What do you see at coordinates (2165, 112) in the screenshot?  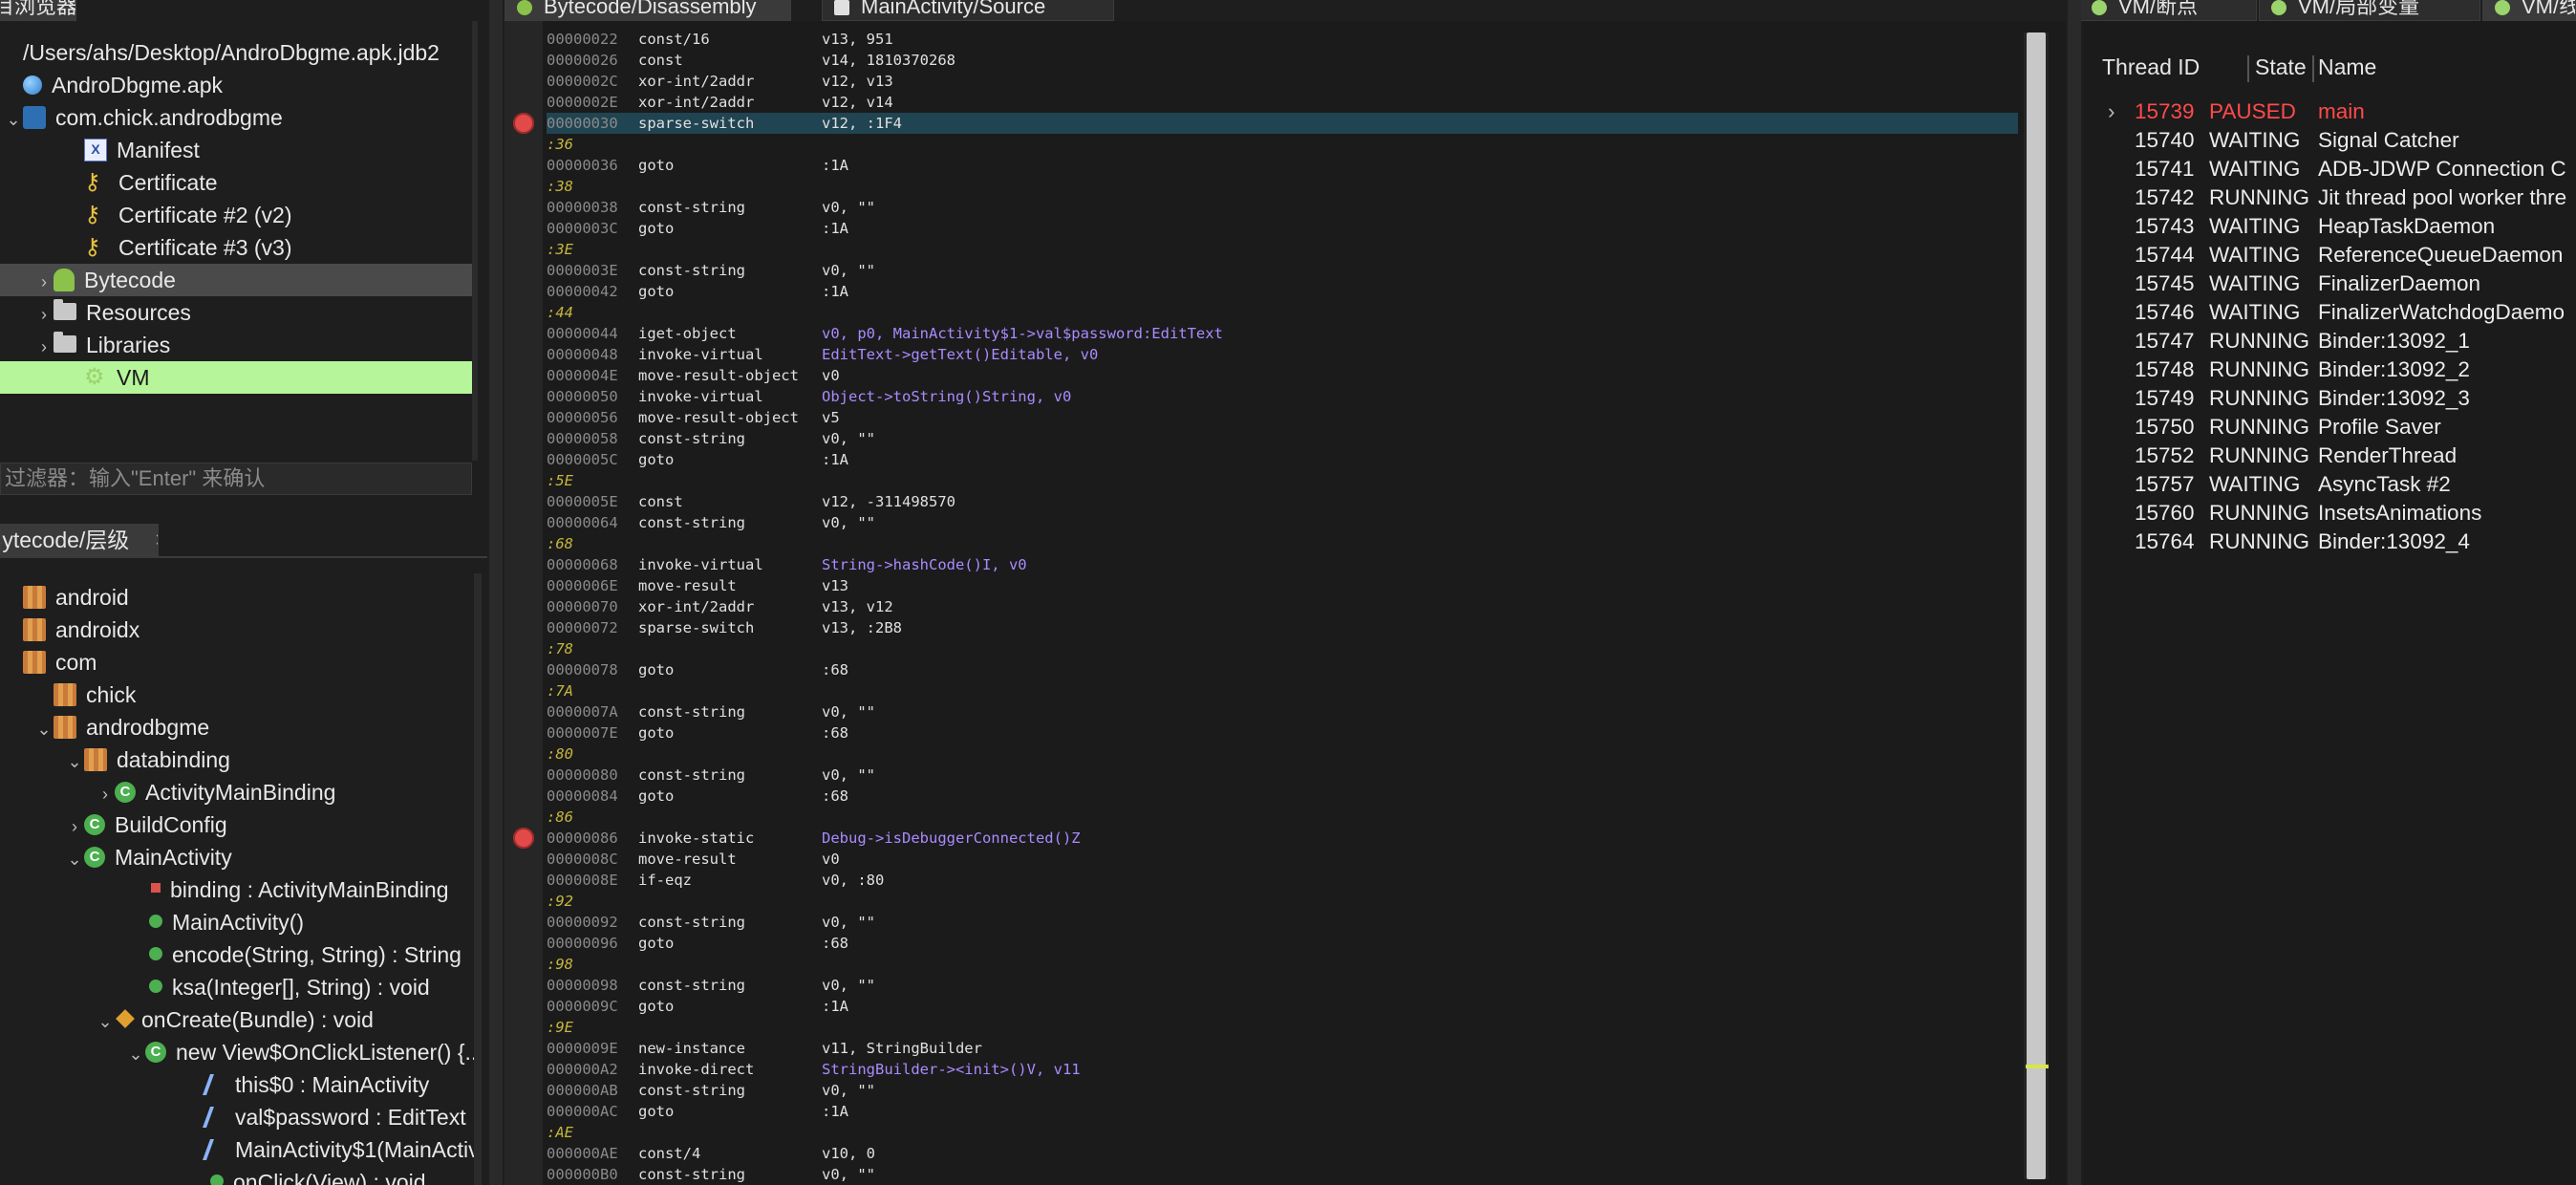 I see `thread-id-cell: 15739` at bounding box center [2165, 112].